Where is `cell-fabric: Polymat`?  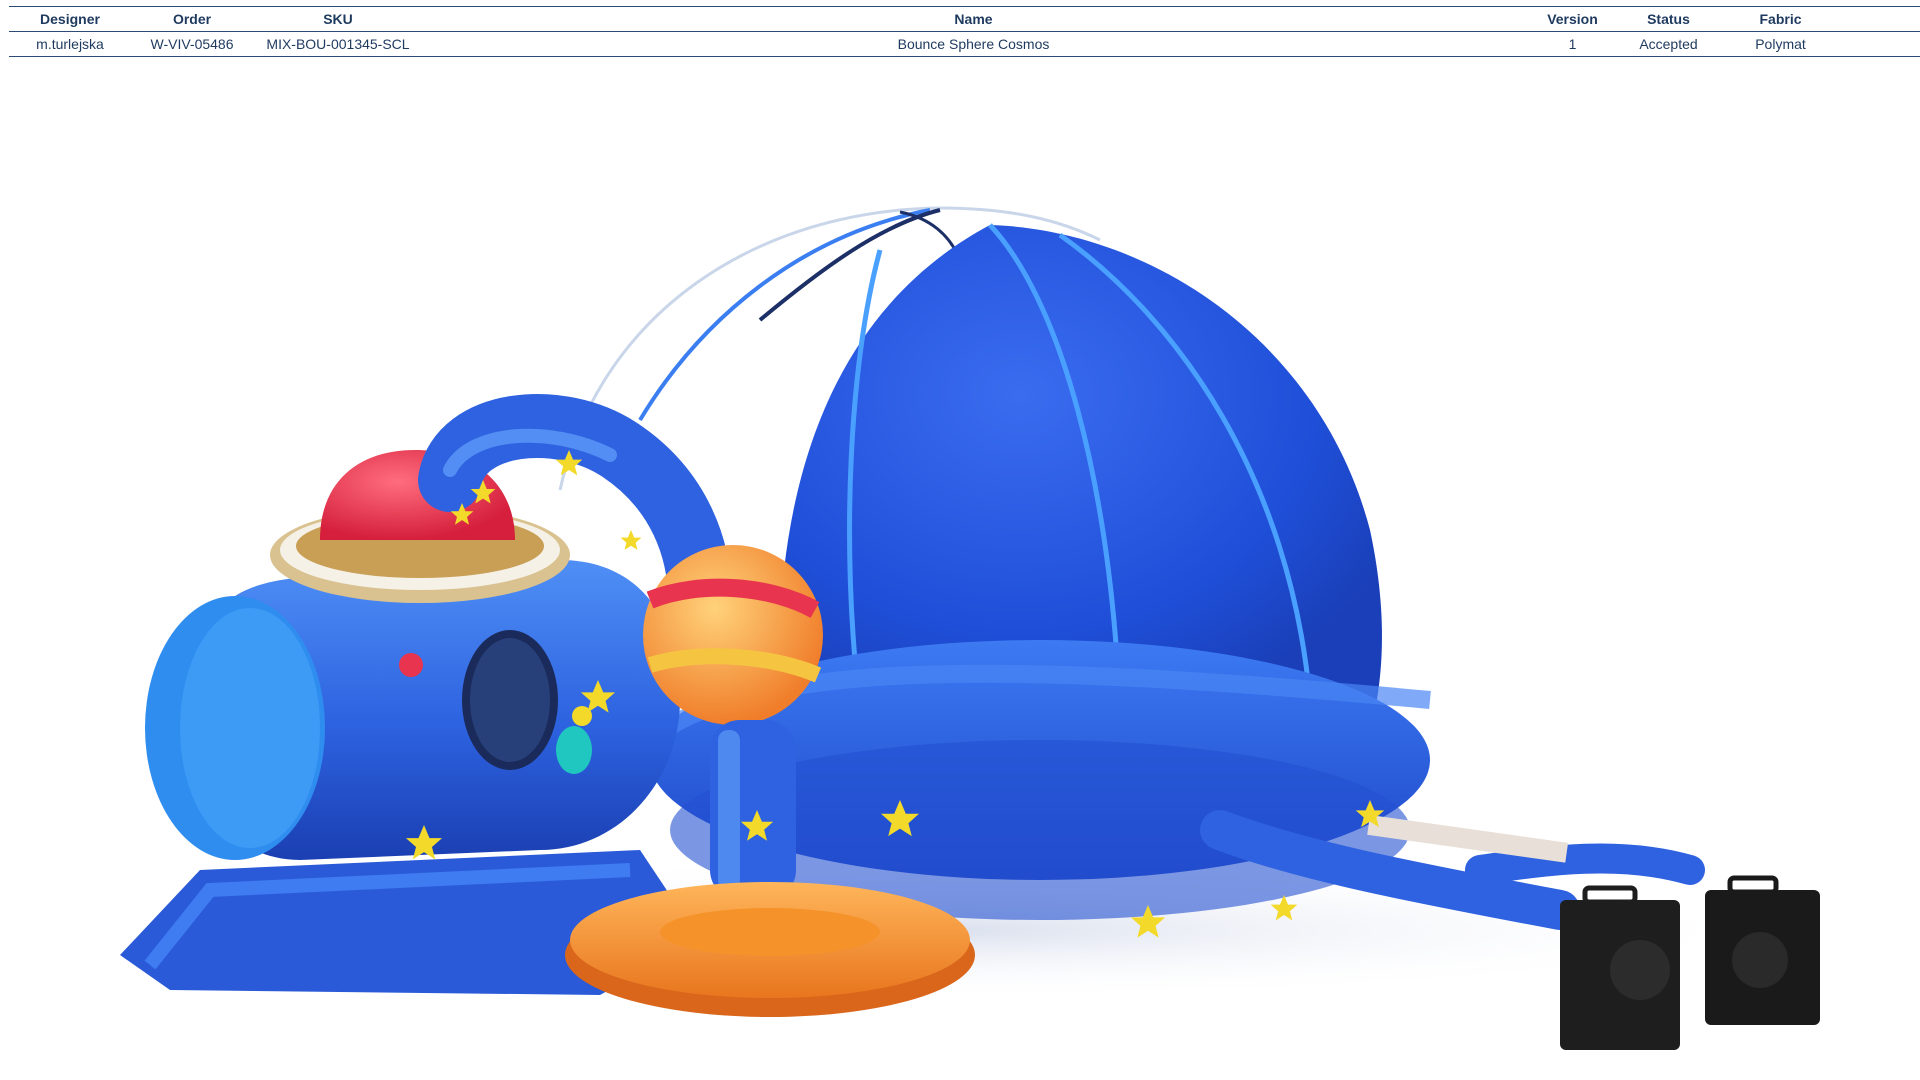
cell-fabric: Polymat is located at coordinates (1780, 44).